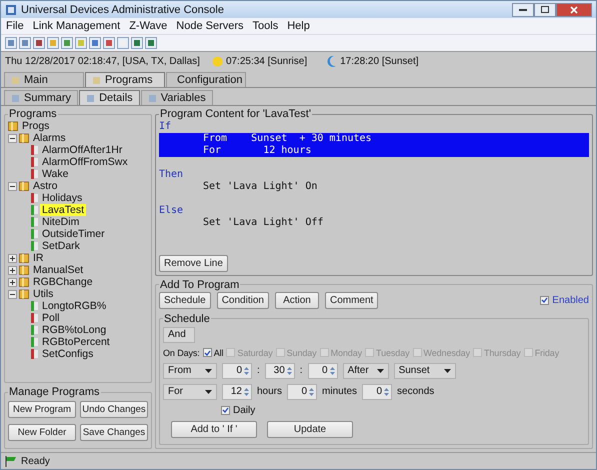  Describe the element at coordinates (63, 210) in the screenshot. I see `tree-item: LavaTest` at that location.